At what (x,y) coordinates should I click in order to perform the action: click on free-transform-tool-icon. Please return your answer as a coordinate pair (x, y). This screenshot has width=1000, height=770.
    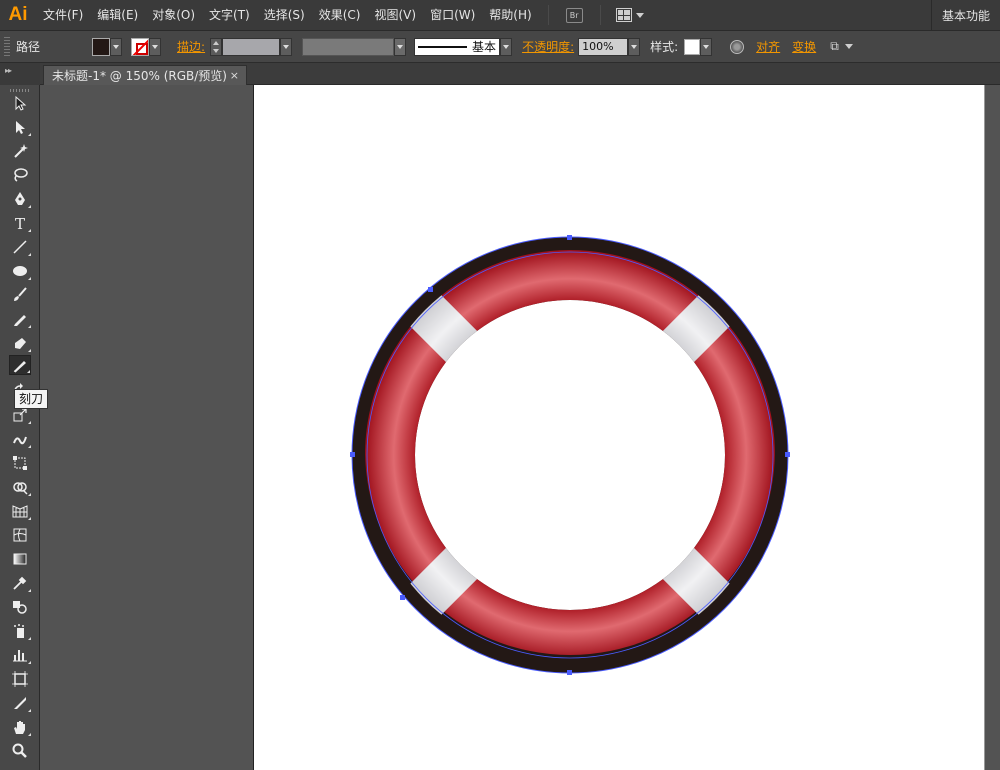
    Looking at the image, I should click on (20, 463).